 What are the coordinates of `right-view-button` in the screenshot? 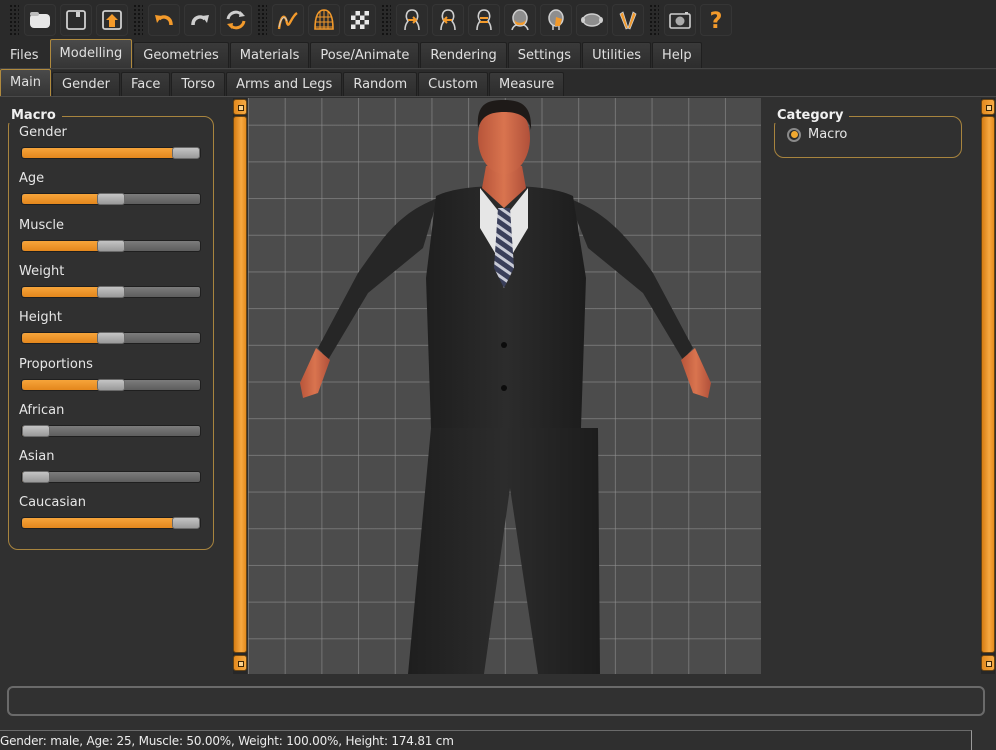 It's located at (520, 20).